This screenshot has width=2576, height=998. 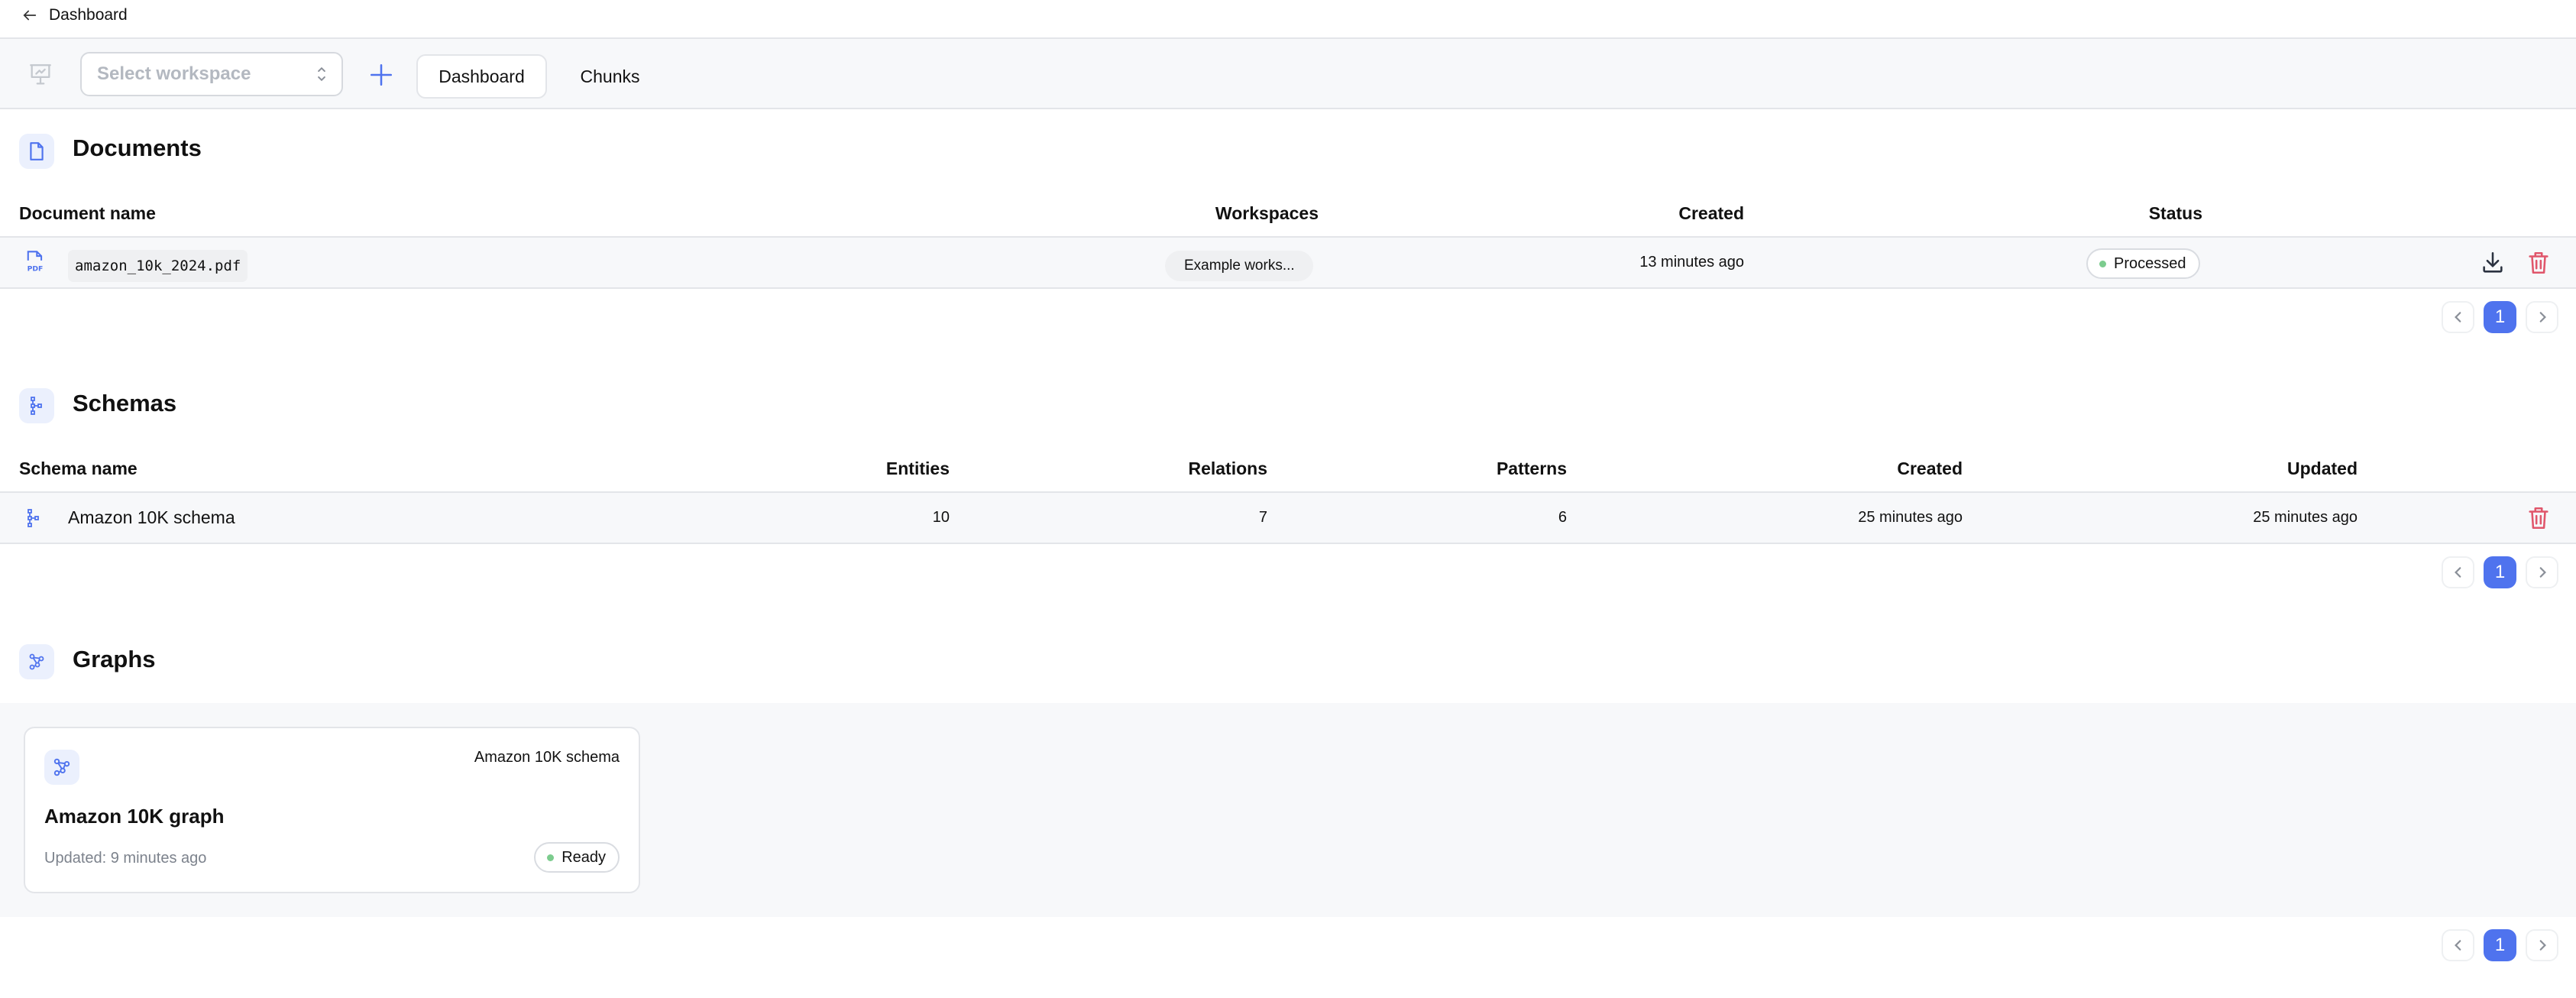 What do you see at coordinates (1711, 213) in the screenshot?
I see `col-created: Created` at bounding box center [1711, 213].